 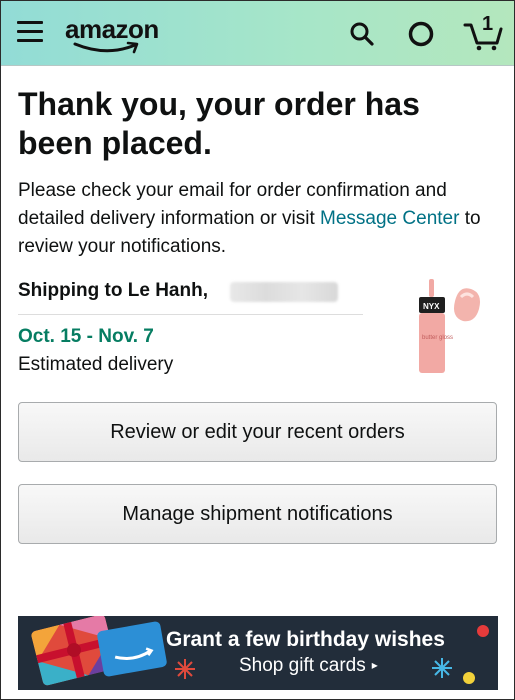 What do you see at coordinates (305, 639) in the screenshot?
I see `banner-title: Grant a few birthday wishes` at bounding box center [305, 639].